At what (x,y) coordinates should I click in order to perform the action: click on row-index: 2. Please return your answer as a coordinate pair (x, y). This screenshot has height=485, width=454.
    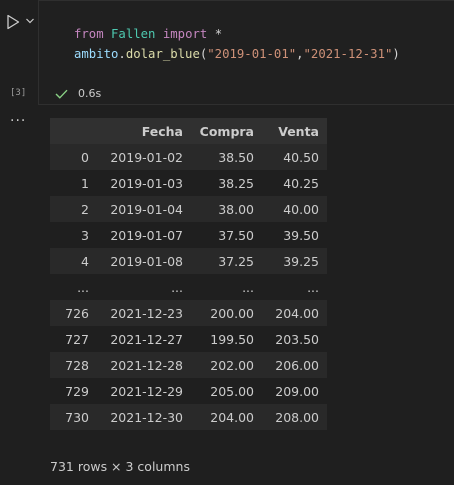
    Looking at the image, I should click on (73, 209).